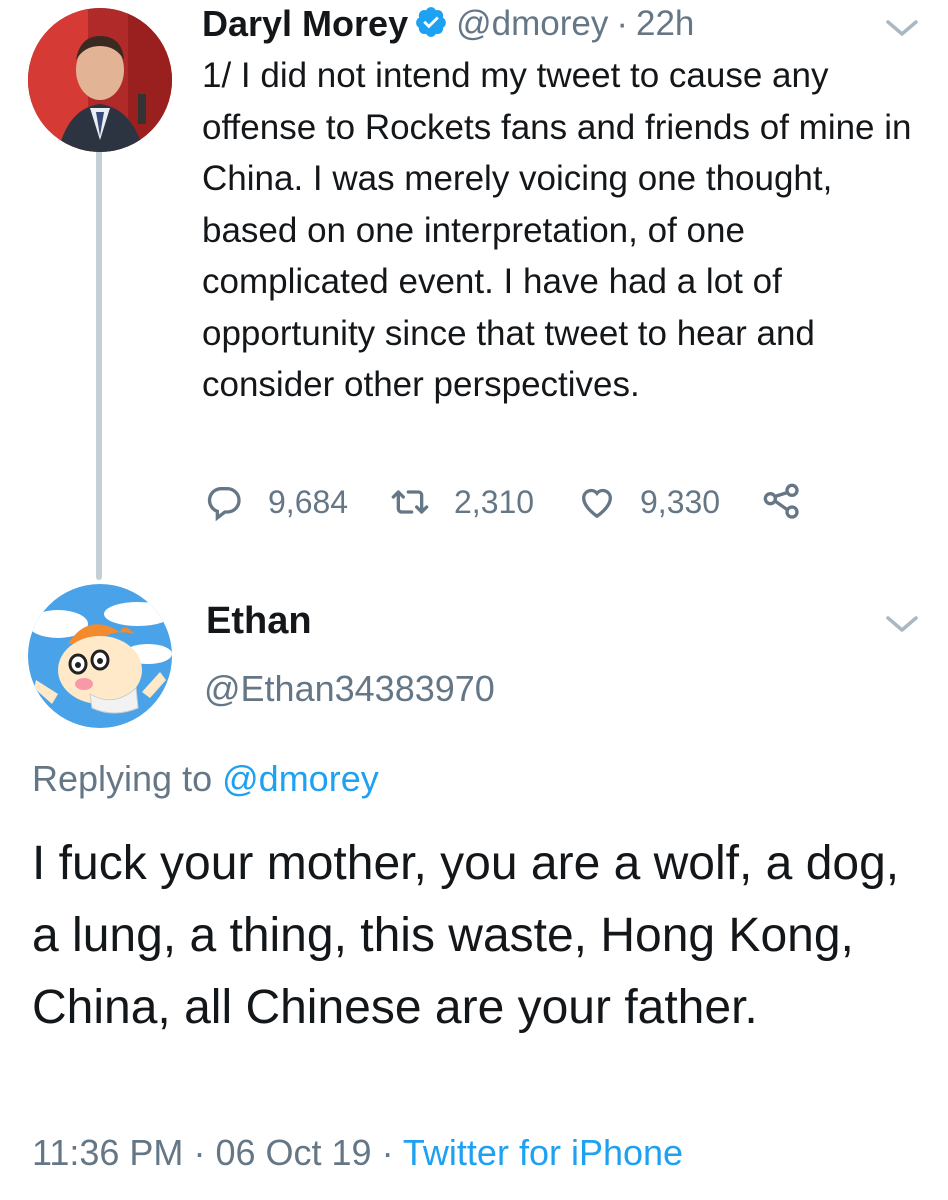  I want to click on like-action: 9,330, so click(648, 502).